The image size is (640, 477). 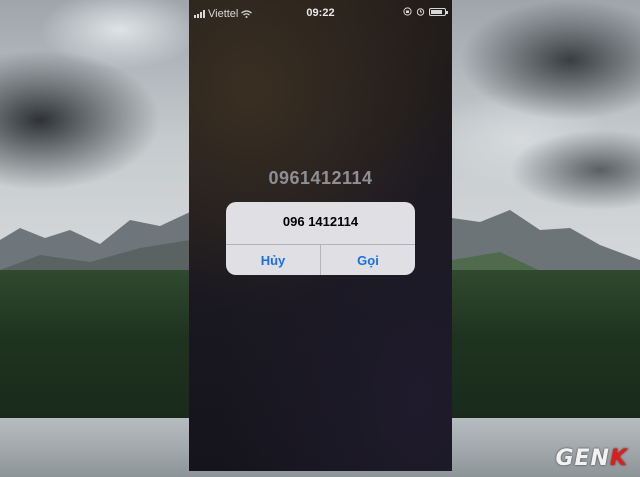 I want to click on genk-watermark-logo: GENK, so click(x=591, y=458).